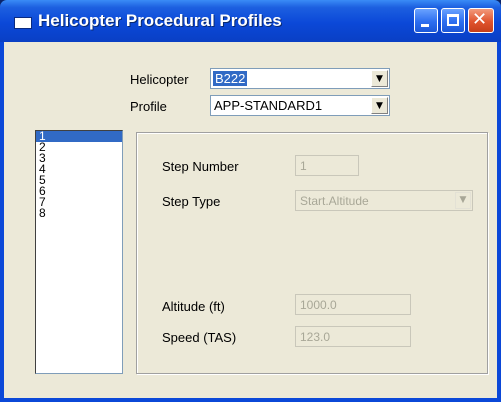 Image resolution: width=501 pixels, height=402 pixels. I want to click on title-bar: Helicopter Procedural Profiles ✕, so click(250, 21).